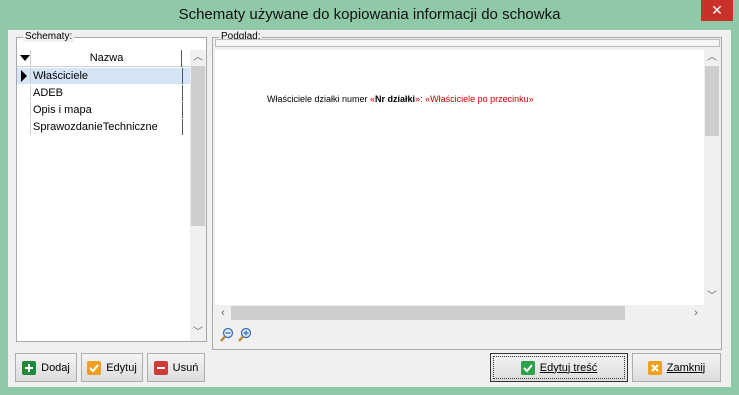 The width and height of the screenshot is (739, 395). I want to click on field-nr-dzialki: Nr działki, so click(395, 99).